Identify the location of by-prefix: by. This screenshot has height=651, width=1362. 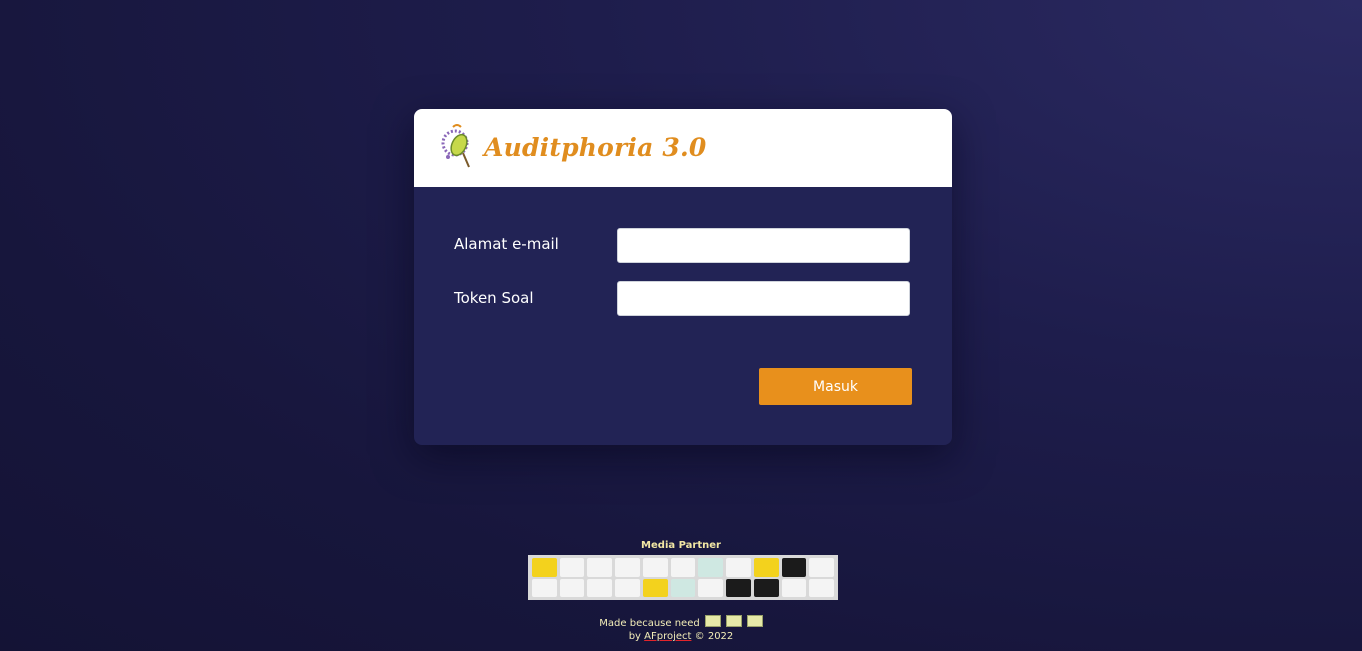
(634, 636).